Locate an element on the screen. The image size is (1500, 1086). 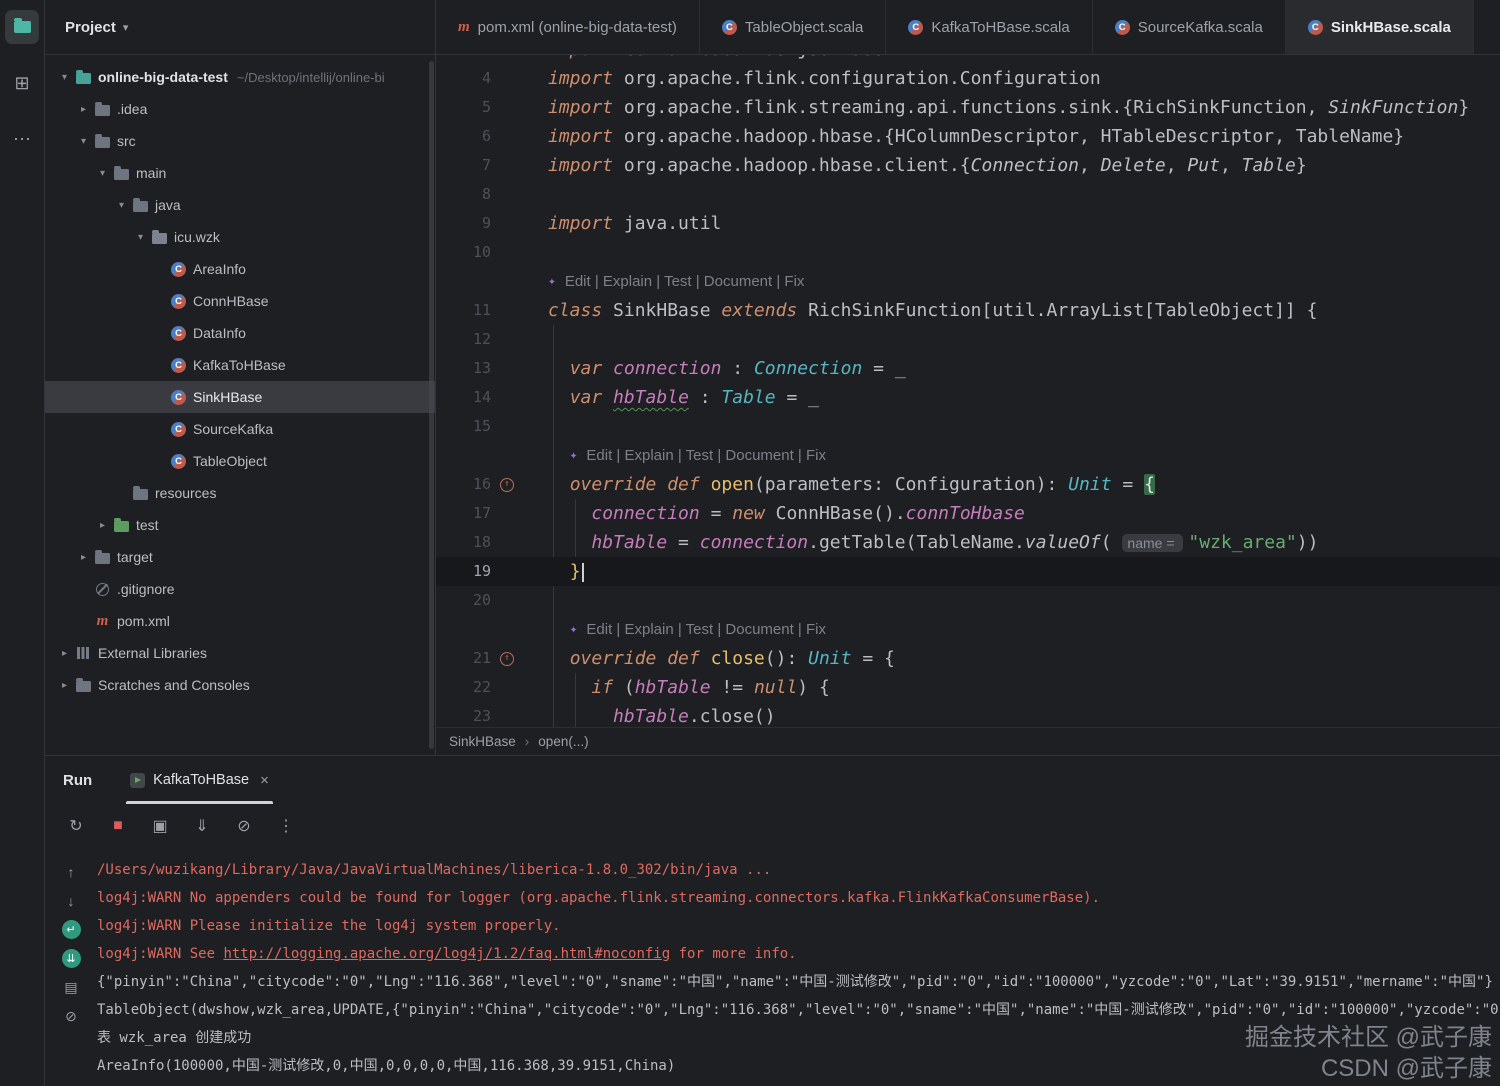
print-icon: ▤ is located at coordinates (71, 987).